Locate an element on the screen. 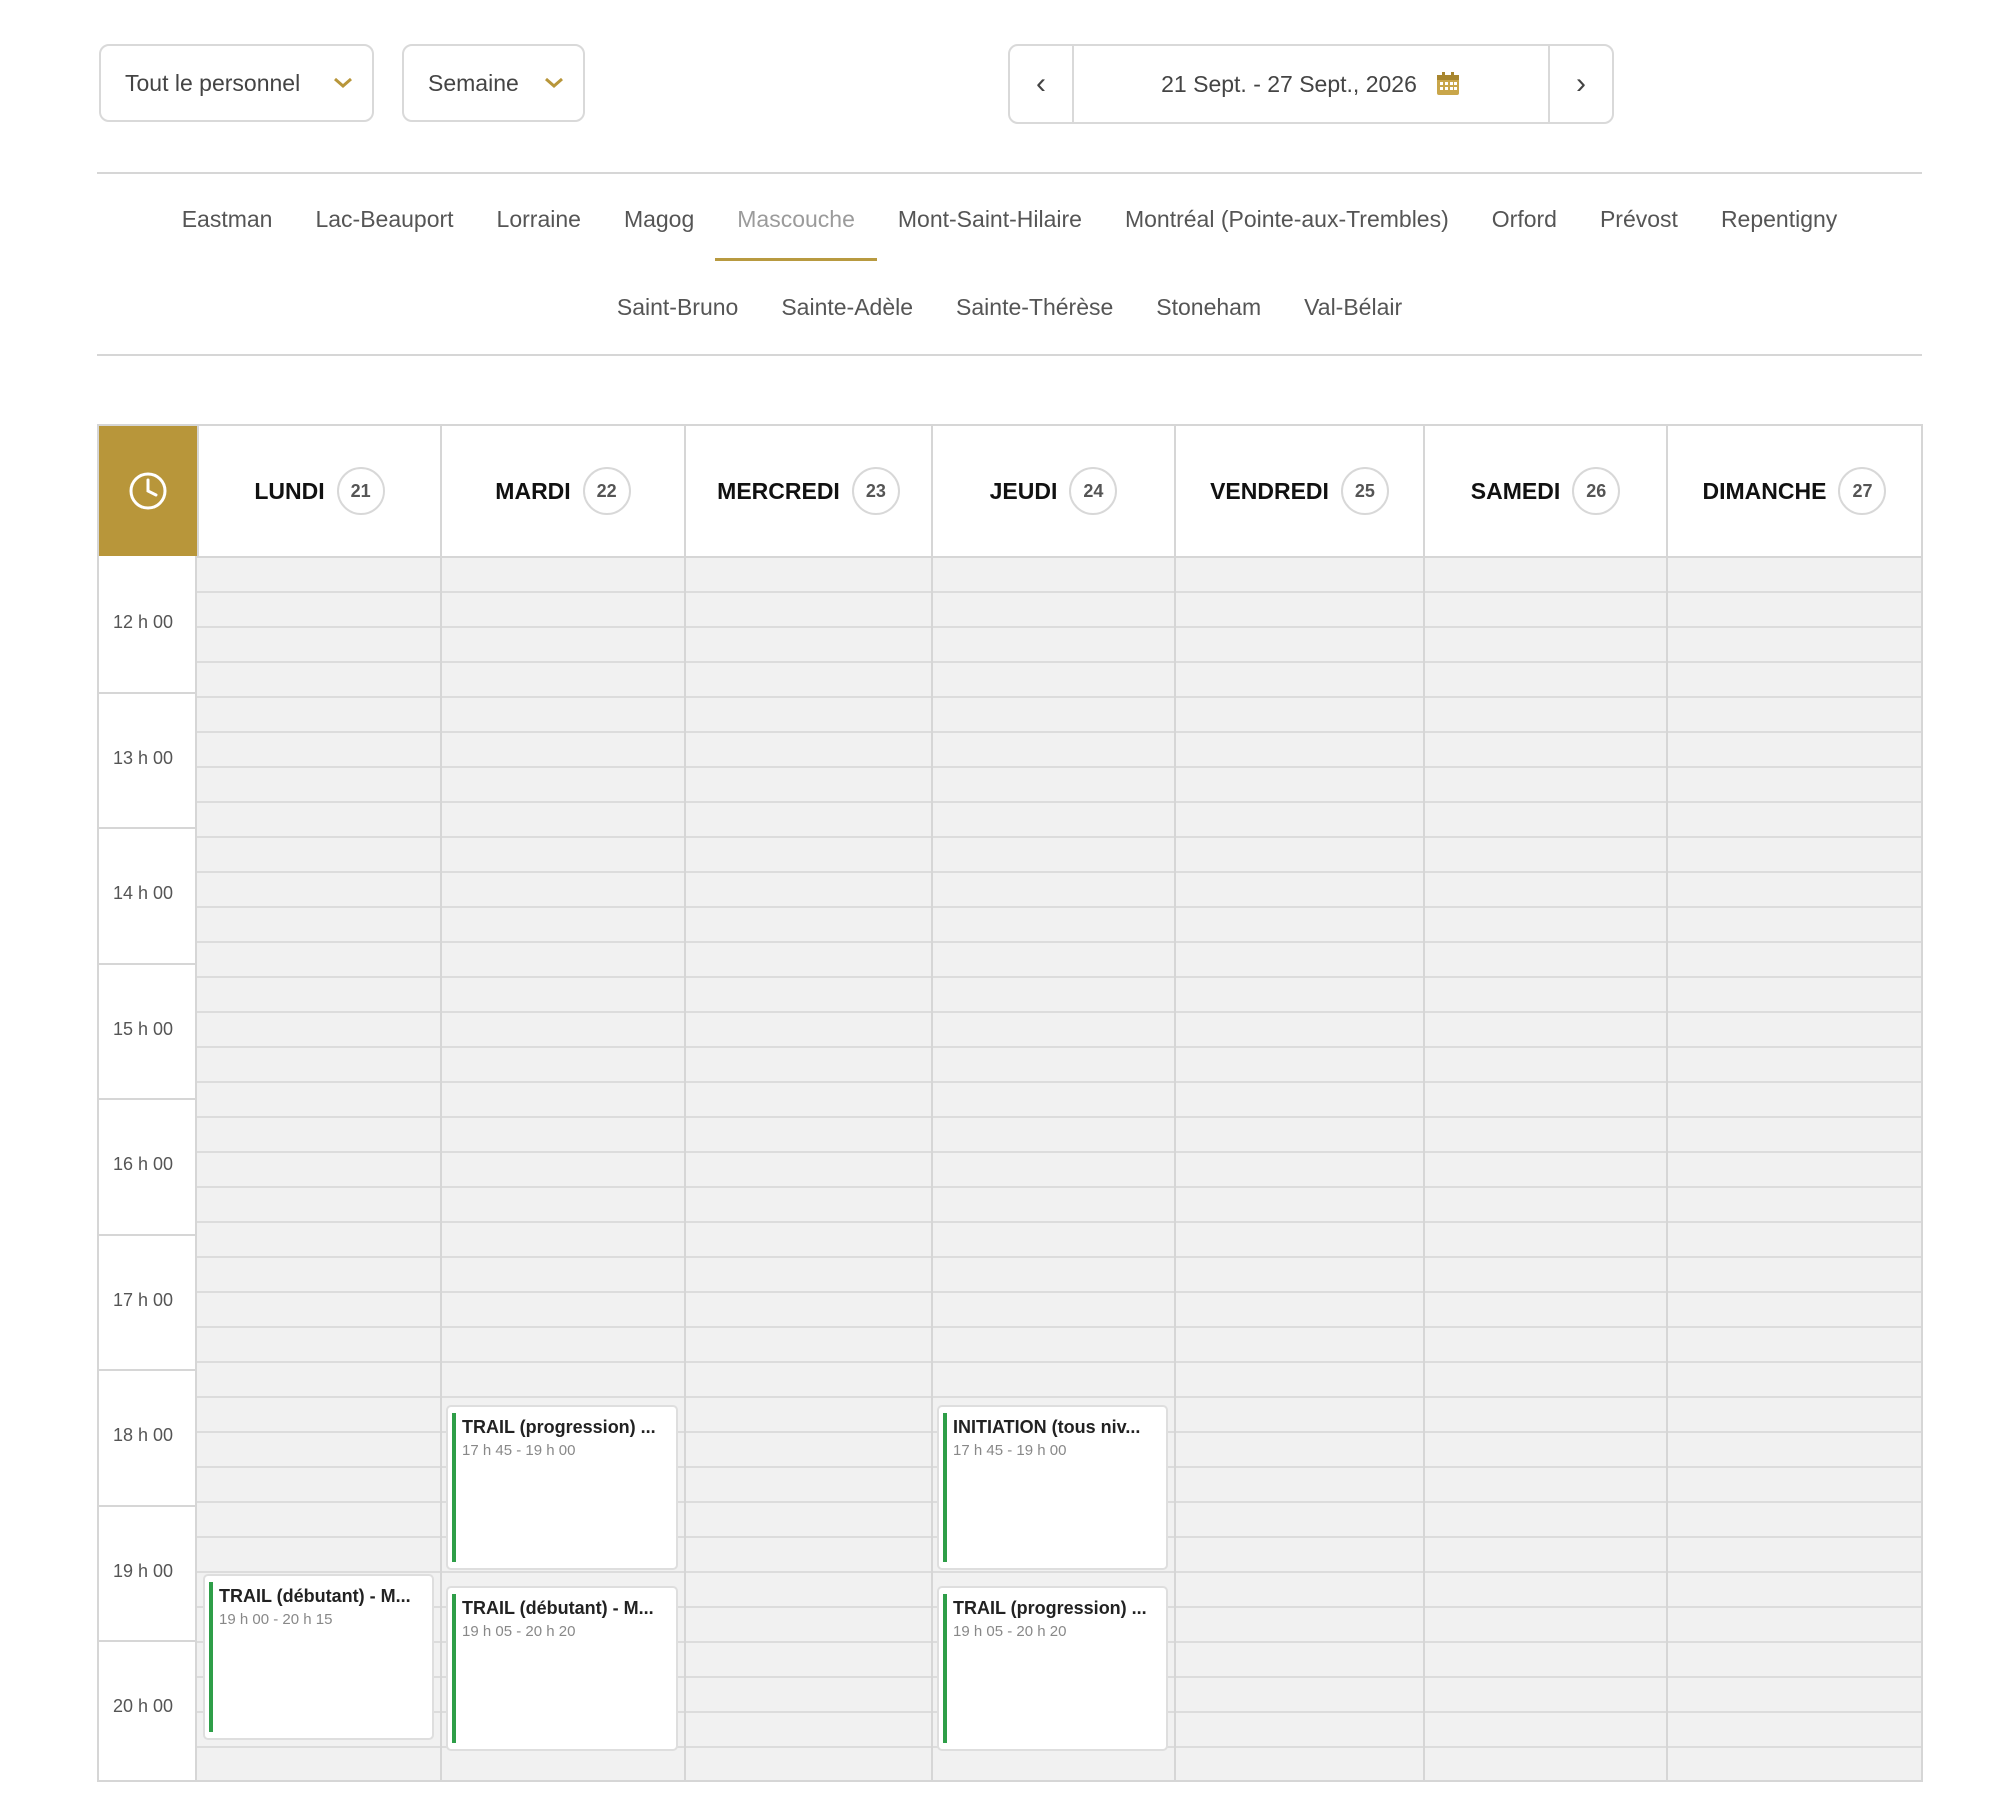 The image size is (2000, 1818). location-tab: Repentigny is located at coordinates (1779, 219).